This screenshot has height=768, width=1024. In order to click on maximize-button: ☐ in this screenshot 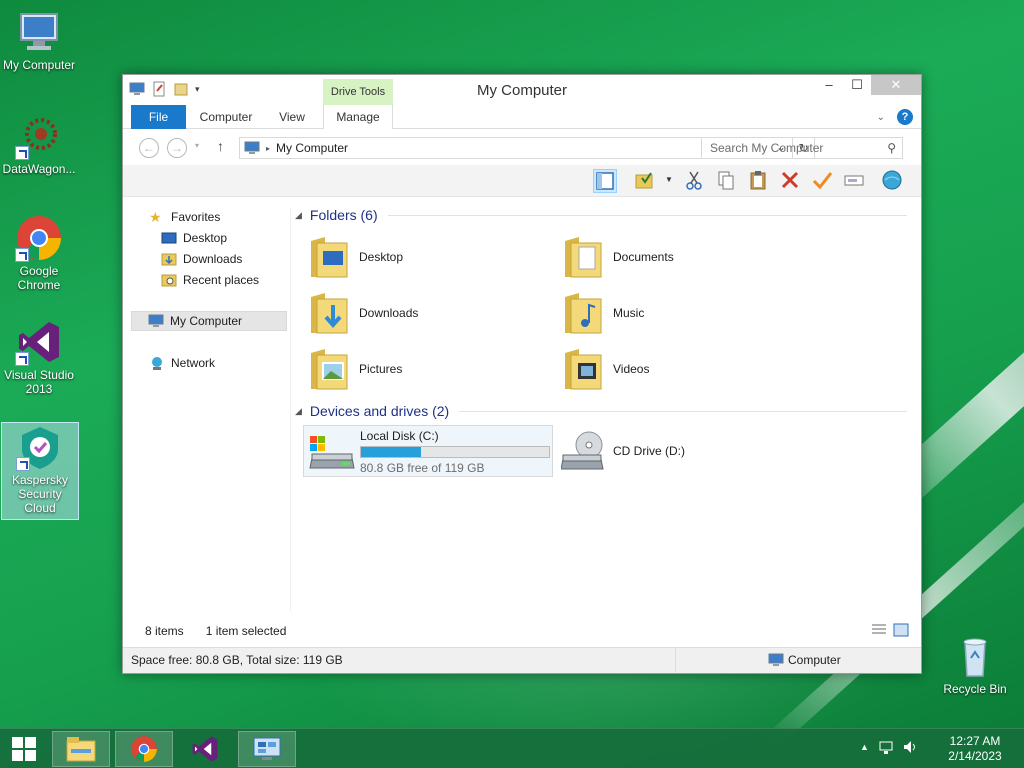, I will do `click(857, 85)`.